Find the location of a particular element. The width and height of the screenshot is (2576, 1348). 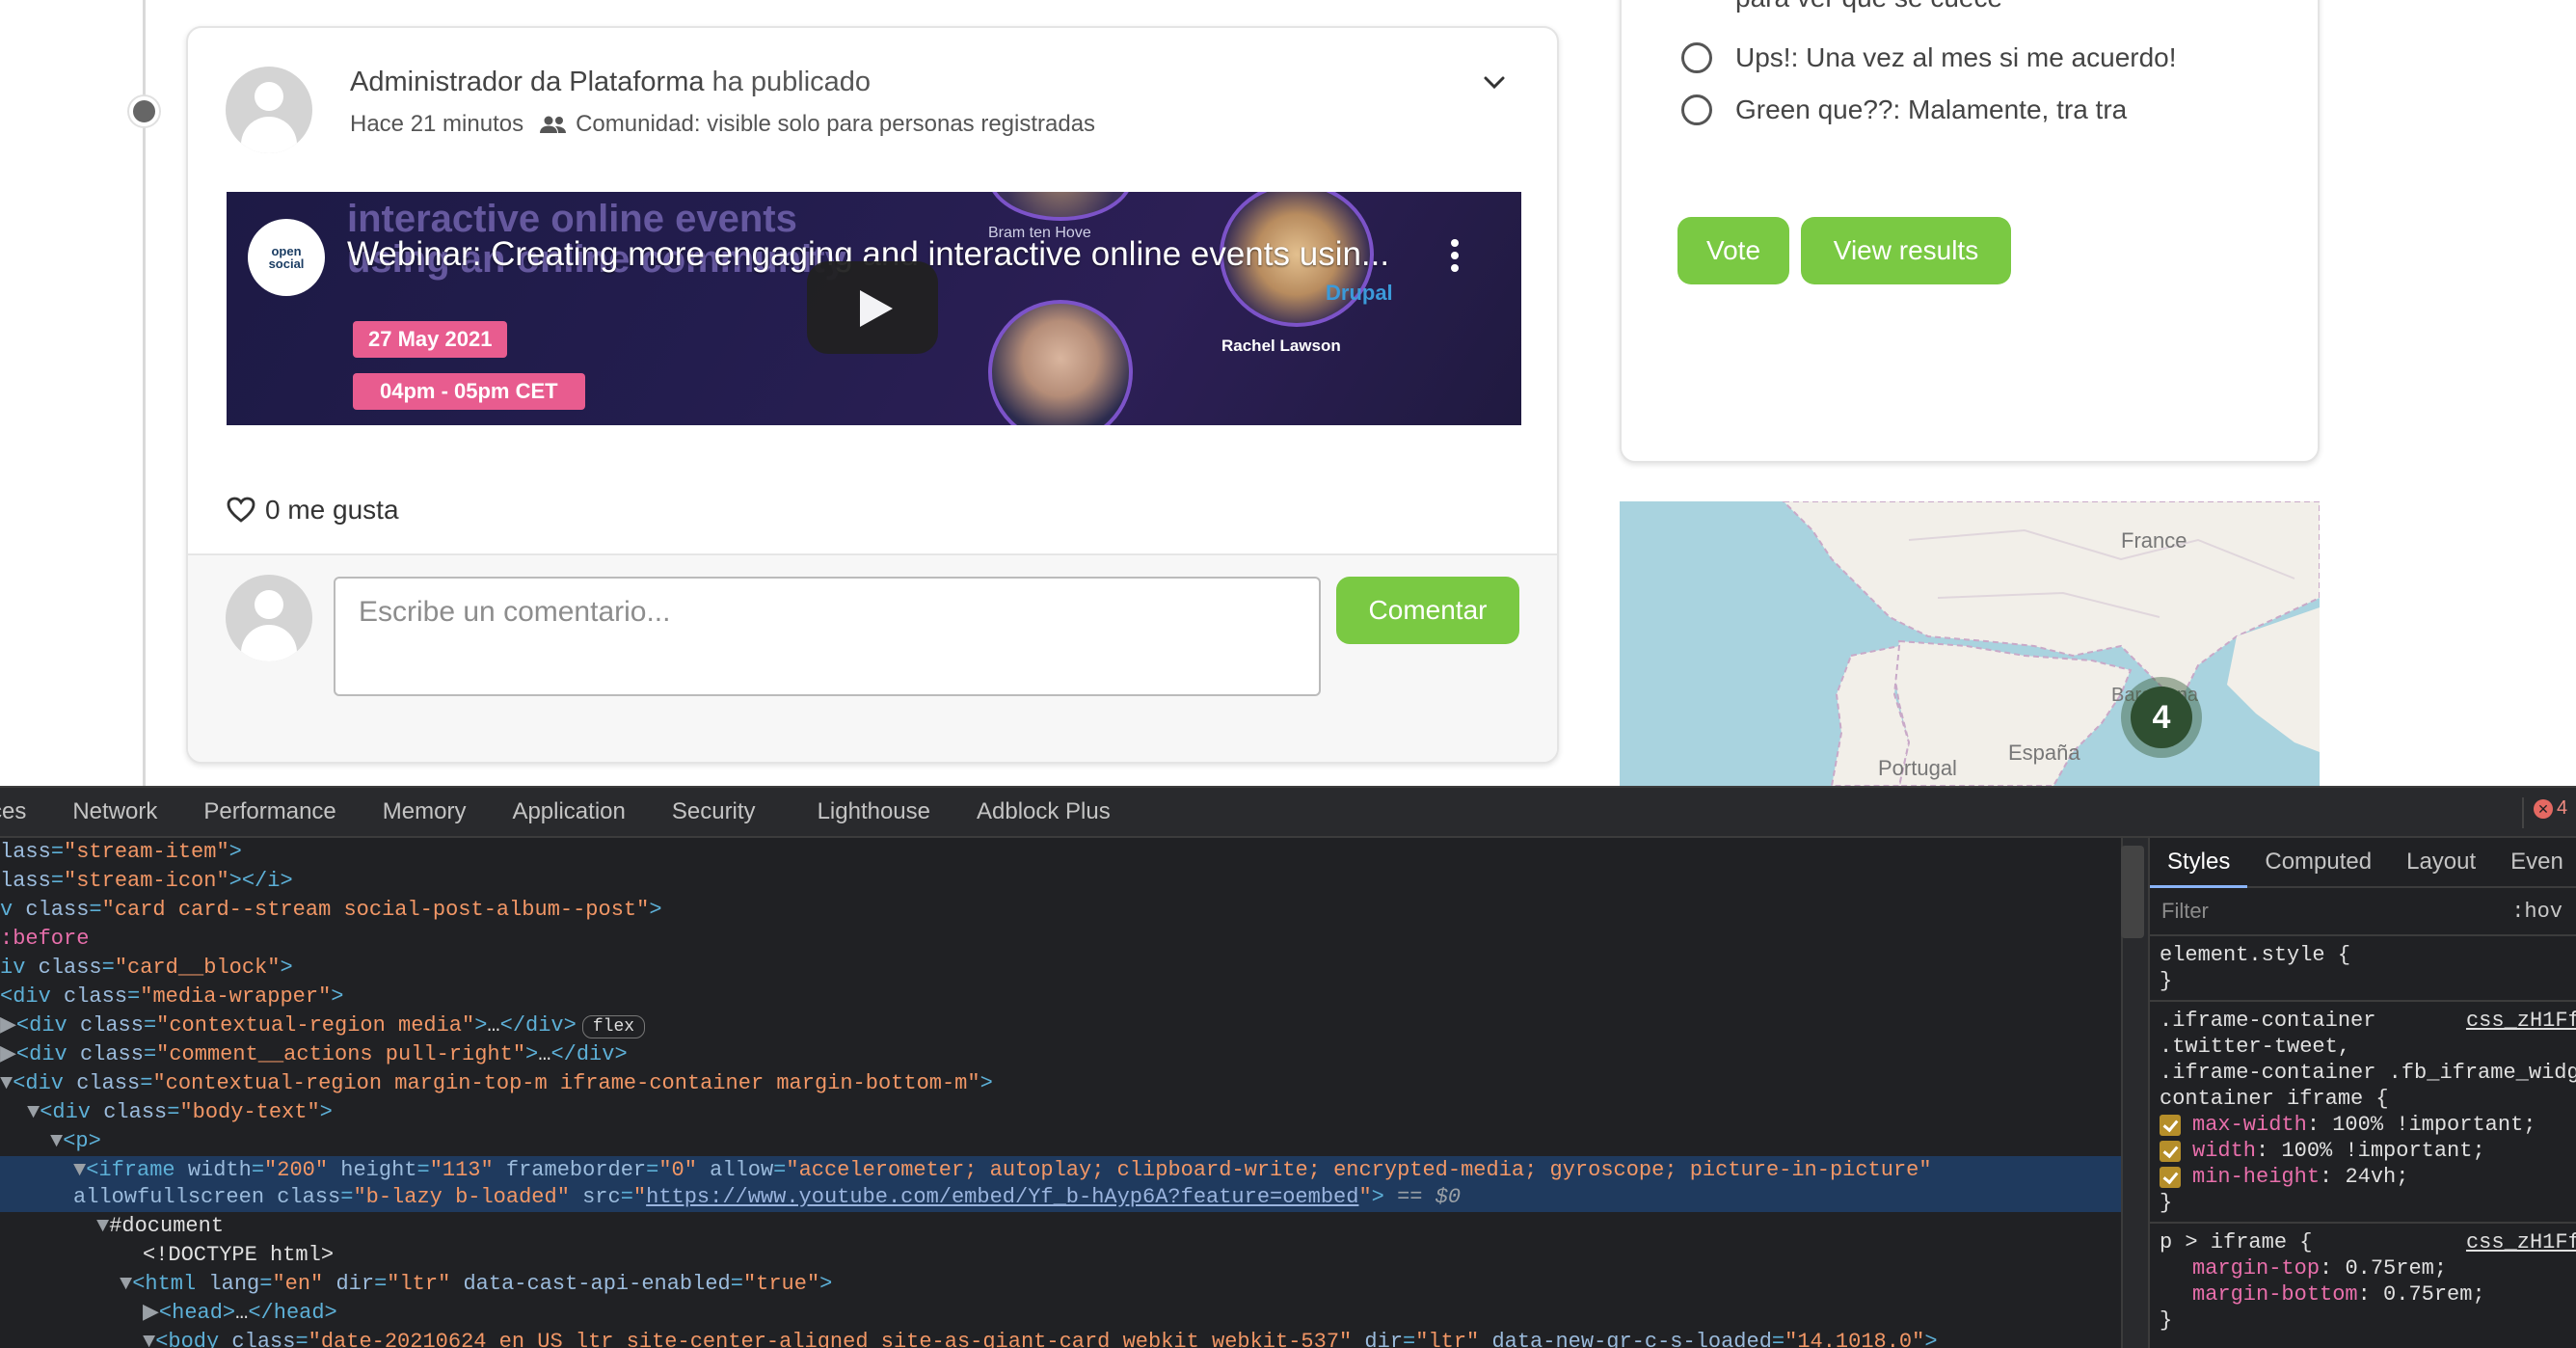

dom-node: ▼<div class="body-text"> is located at coordinates (180, 1112).